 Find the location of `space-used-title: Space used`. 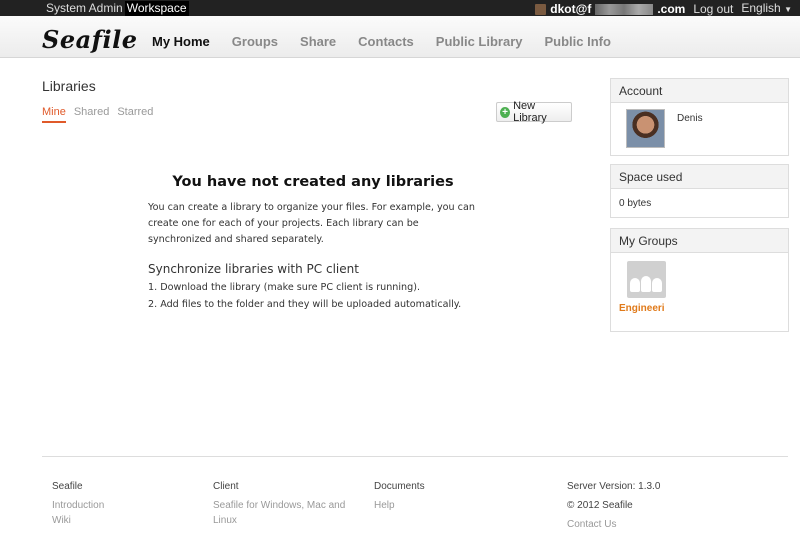

space-used-title: Space used is located at coordinates (699, 177).